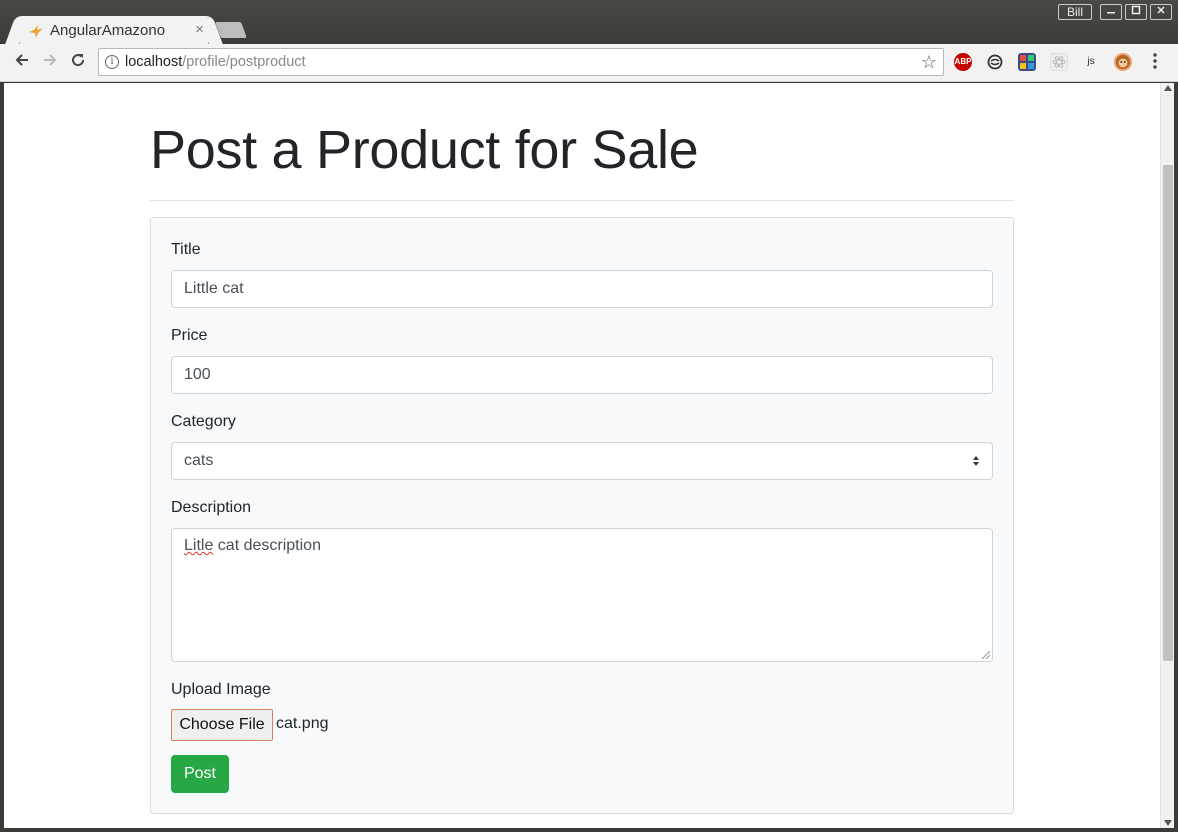 Image resolution: width=1178 pixels, height=832 pixels. I want to click on back-button, so click(22, 63).